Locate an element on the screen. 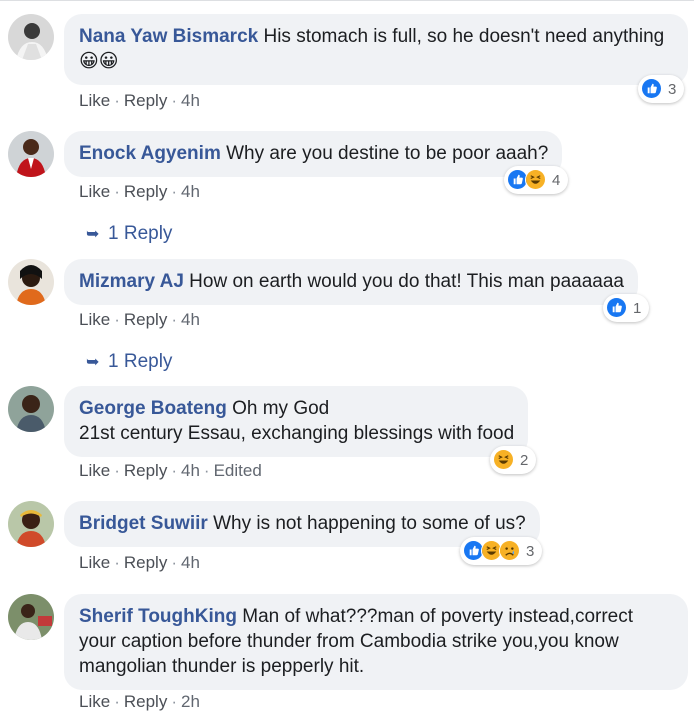  reaction-count: 1 is located at coordinates (637, 308).